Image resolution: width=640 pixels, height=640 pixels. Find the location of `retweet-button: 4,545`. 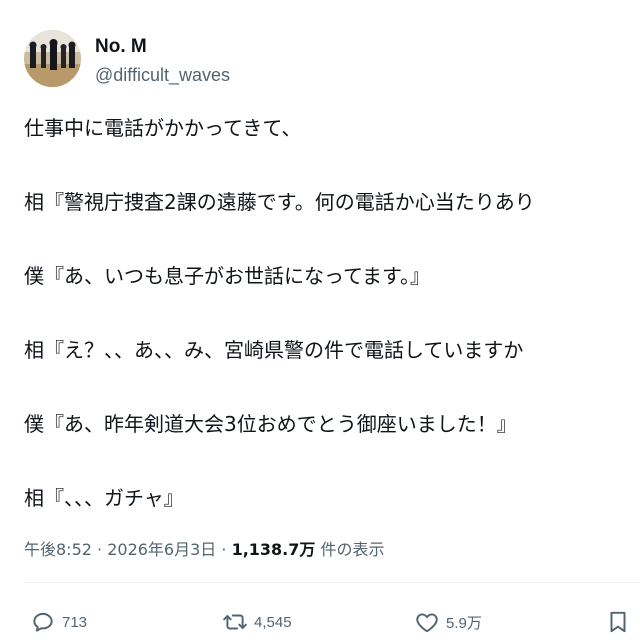

retweet-button: 4,545 is located at coordinates (257, 622).